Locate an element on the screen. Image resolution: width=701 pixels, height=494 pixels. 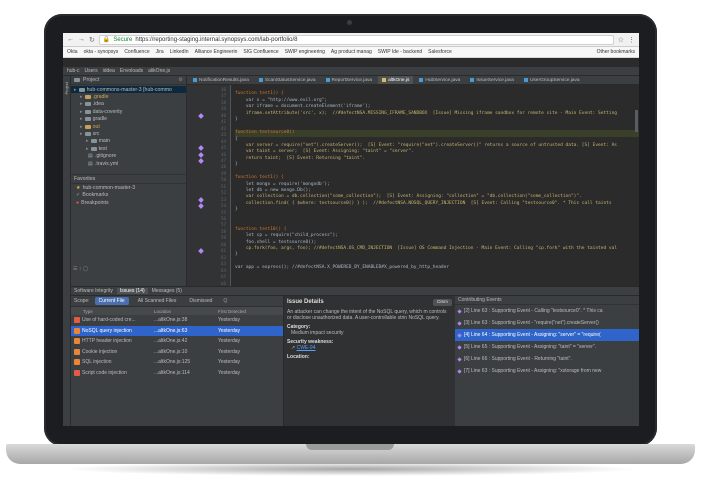
editor-tab: NotificationResults.java is located at coordinates (221, 80).